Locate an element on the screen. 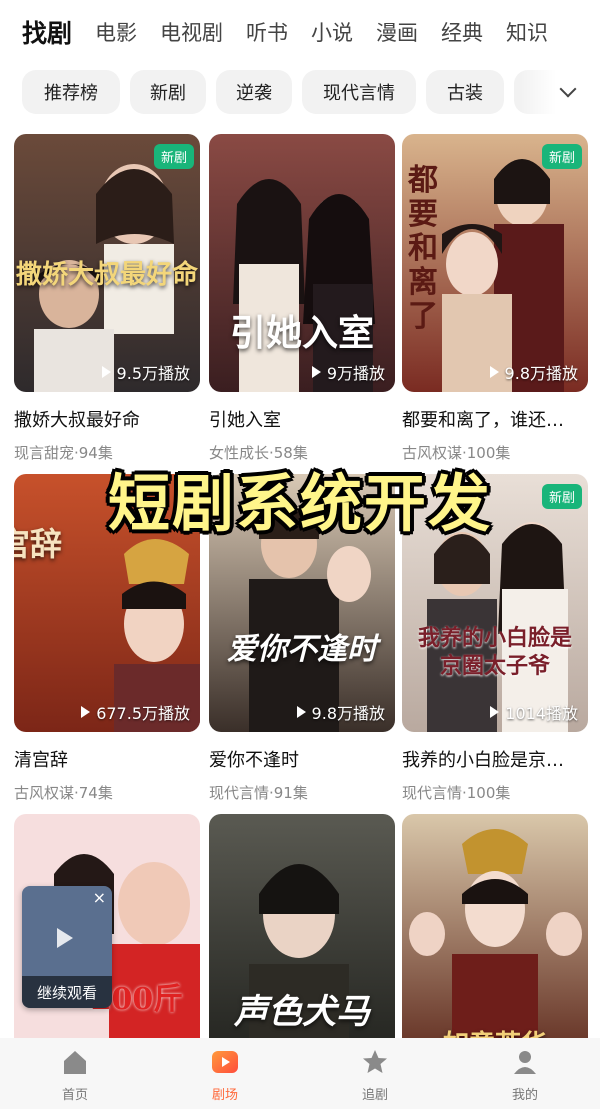 This screenshot has height=1109, width=600. chip-new: 新剧 is located at coordinates (168, 92).